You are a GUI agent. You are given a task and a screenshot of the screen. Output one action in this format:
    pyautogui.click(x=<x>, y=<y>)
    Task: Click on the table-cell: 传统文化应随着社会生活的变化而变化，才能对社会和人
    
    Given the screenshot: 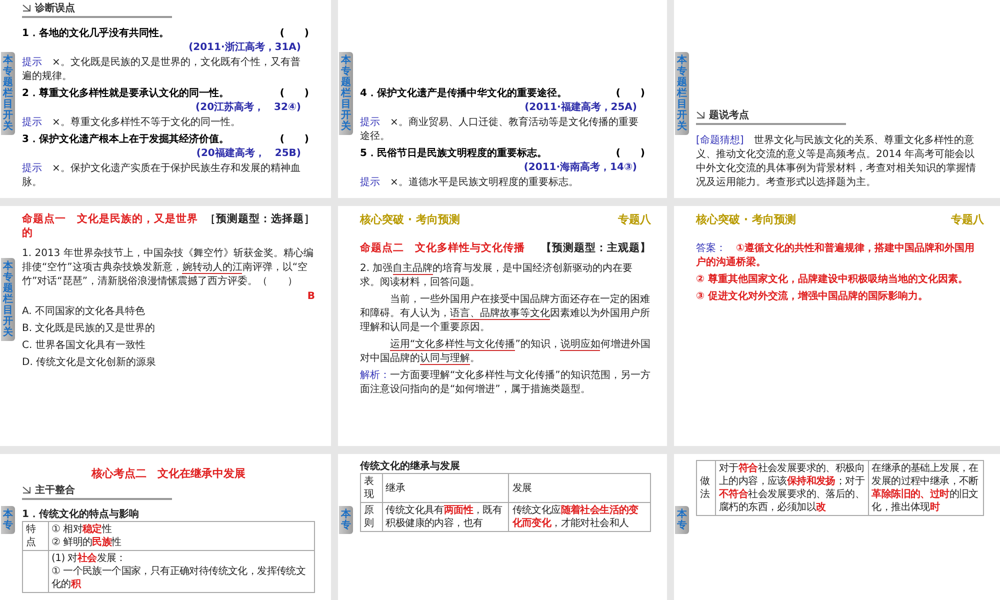 What is the action you would take?
    pyautogui.click(x=579, y=517)
    